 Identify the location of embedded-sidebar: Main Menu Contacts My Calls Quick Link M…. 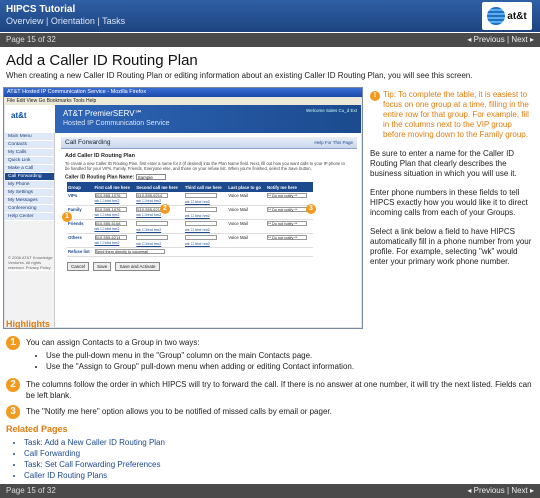
(30, 230).